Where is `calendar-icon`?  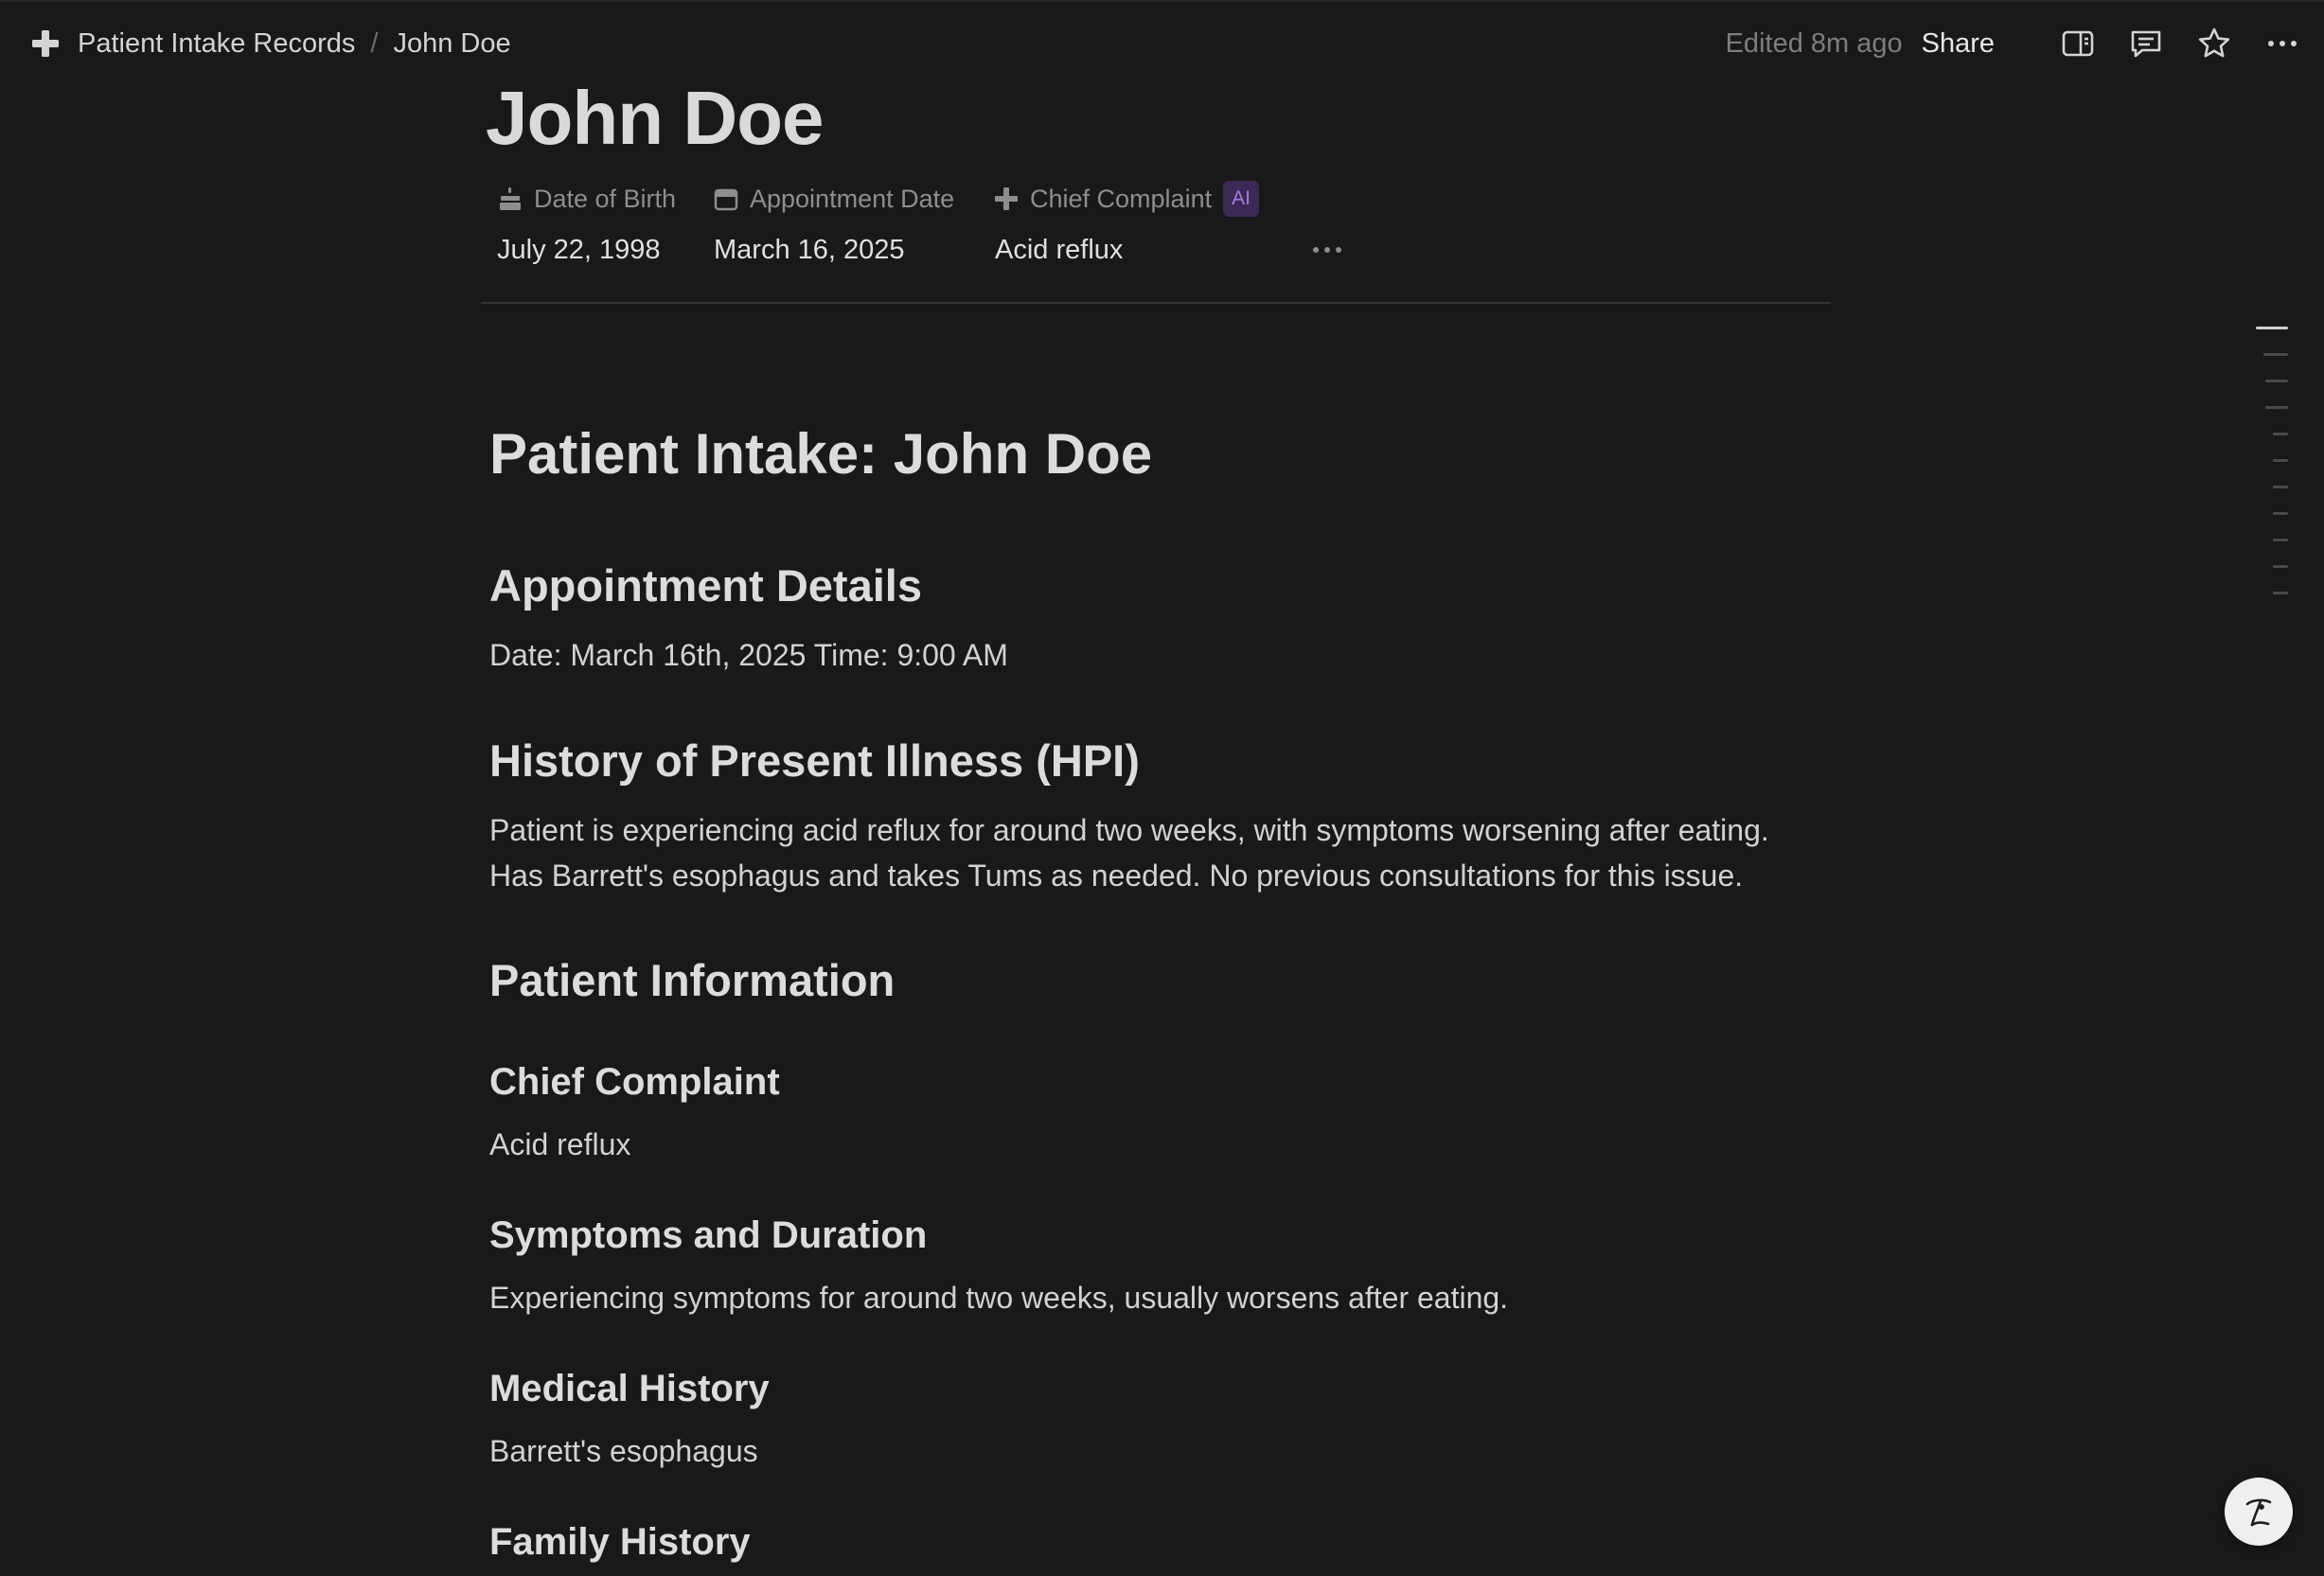 calendar-icon is located at coordinates (726, 200).